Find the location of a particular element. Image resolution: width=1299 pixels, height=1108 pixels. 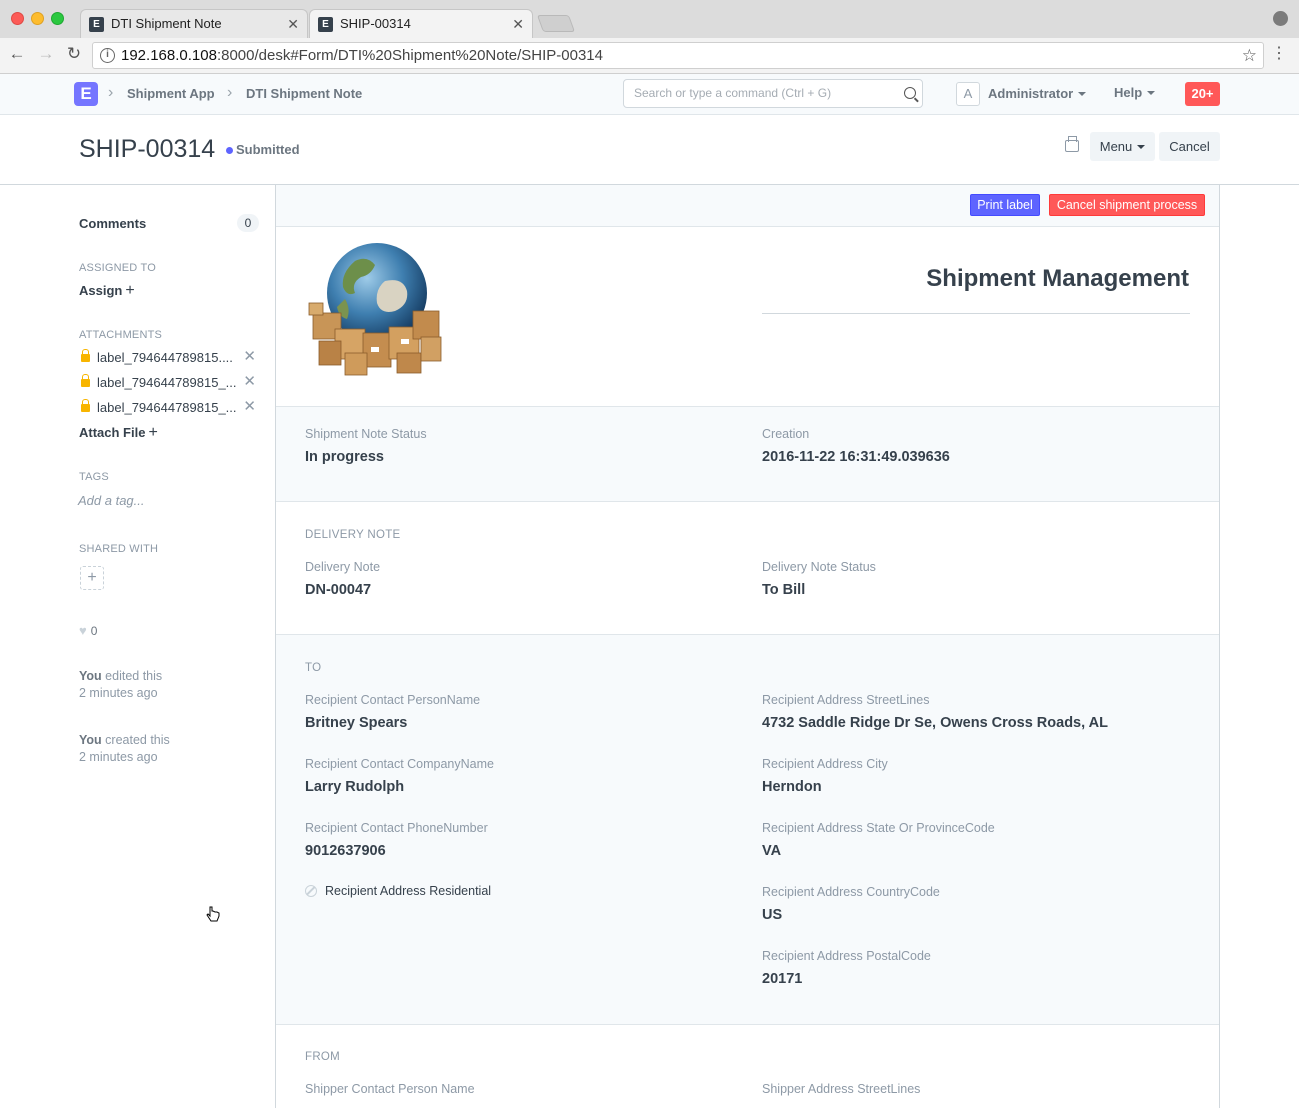

browser-tab-shipment-note: E DTI Shipment Note ✕ is located at coordinates (194, 23).